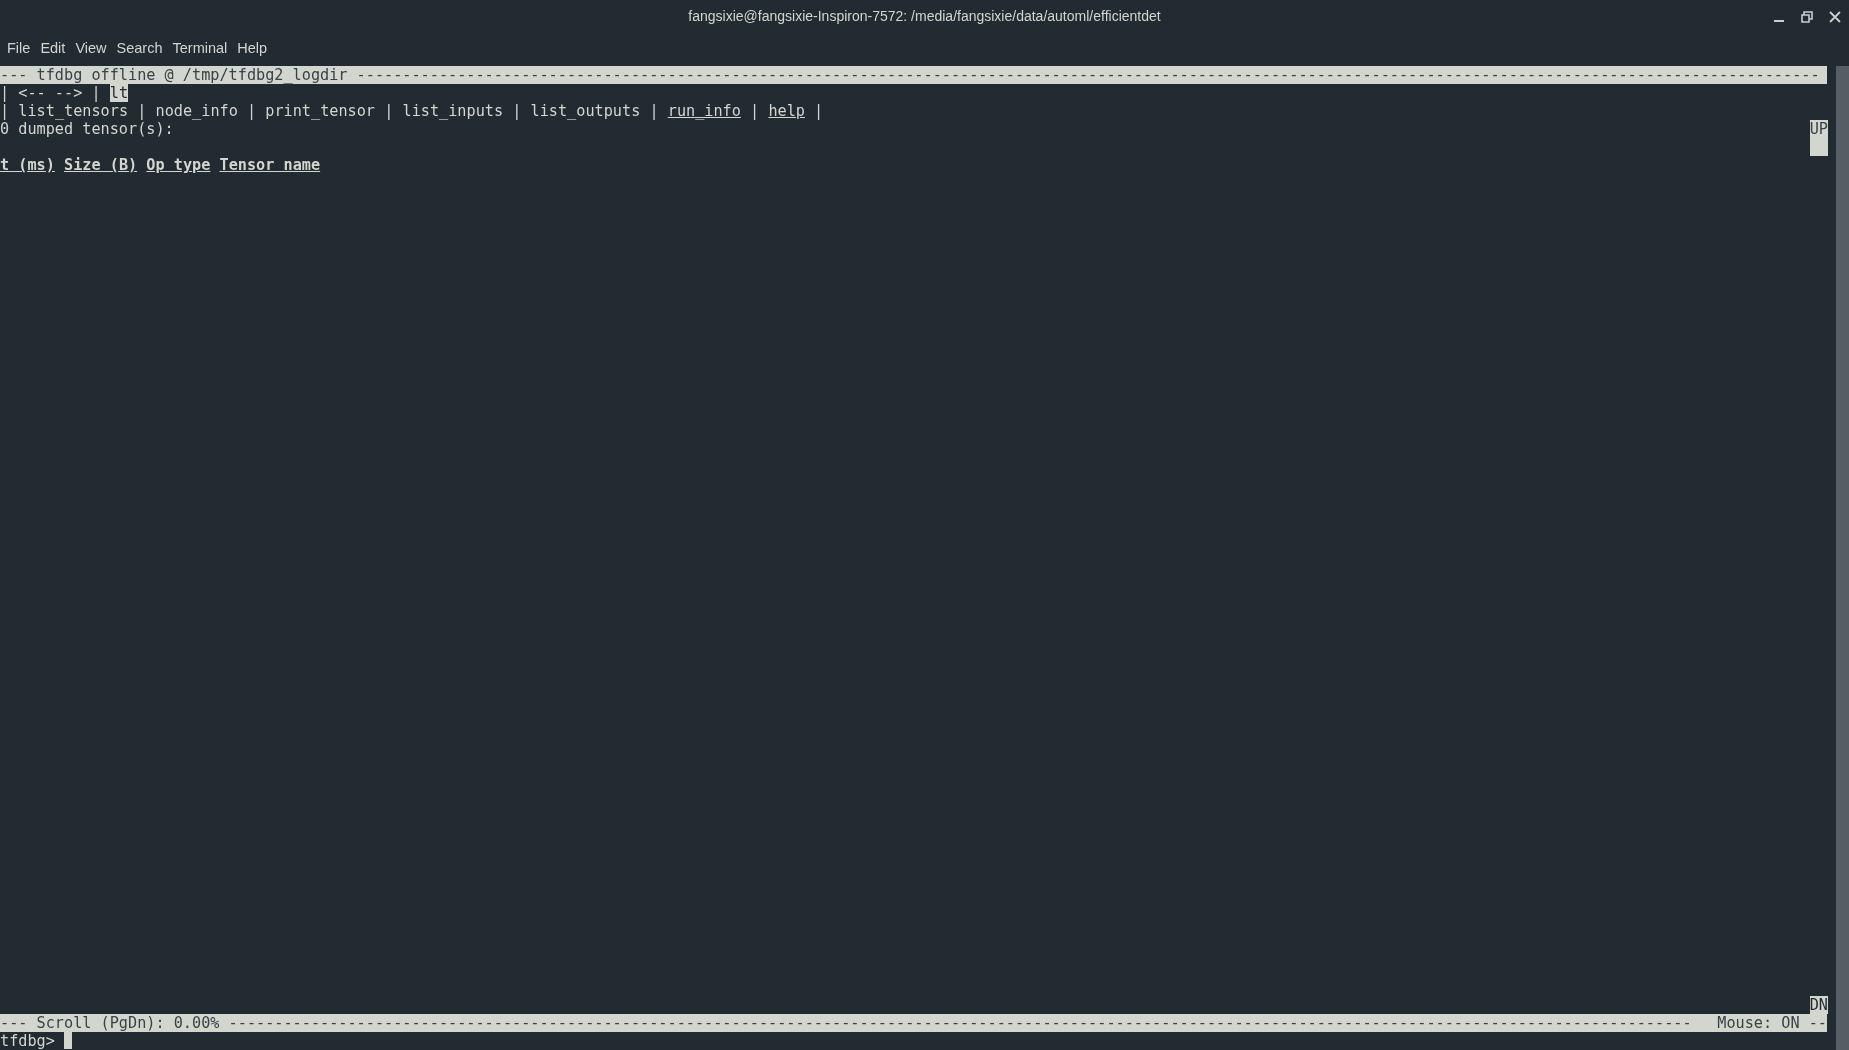 The width and height of the screenshot is (1849, 1050). Describe the element at coordinates (139, 49) in the screenshot. I see `menu-item: Search` at that location.